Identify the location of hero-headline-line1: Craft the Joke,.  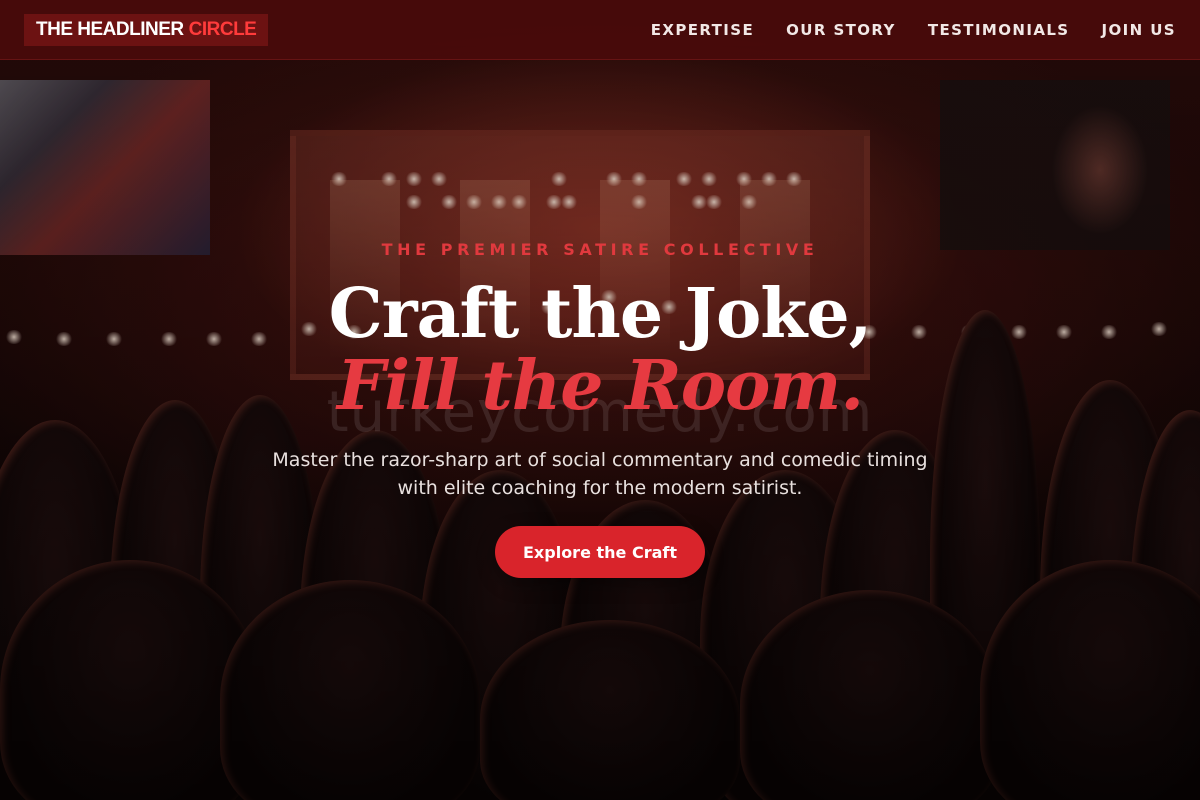
(600, 314).